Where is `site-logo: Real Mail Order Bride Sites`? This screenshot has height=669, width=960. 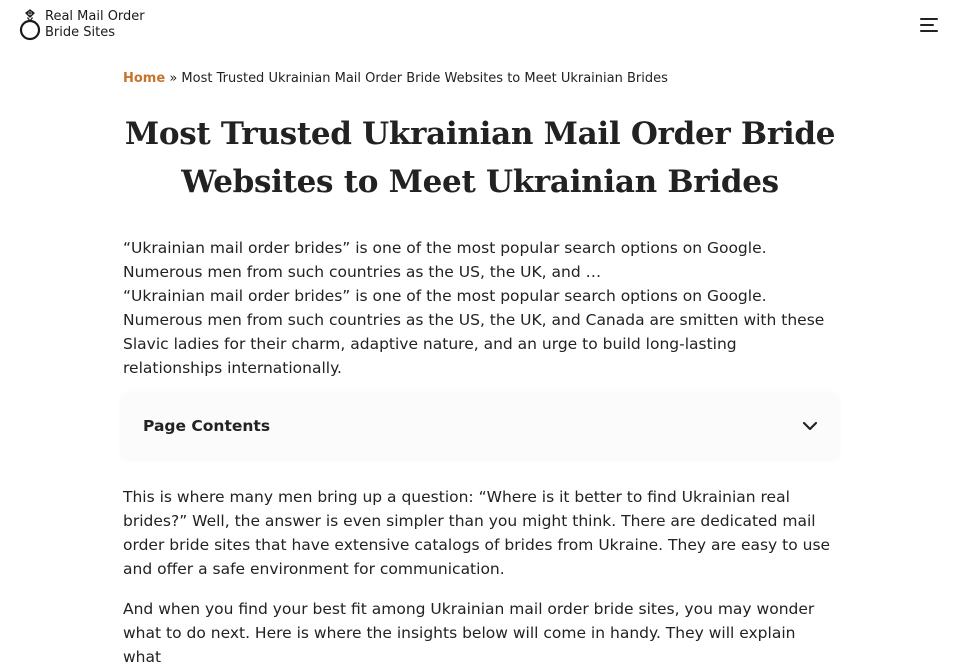
site-logo: Real Mail Order Bride Sites is located at coordinates (81, 25).